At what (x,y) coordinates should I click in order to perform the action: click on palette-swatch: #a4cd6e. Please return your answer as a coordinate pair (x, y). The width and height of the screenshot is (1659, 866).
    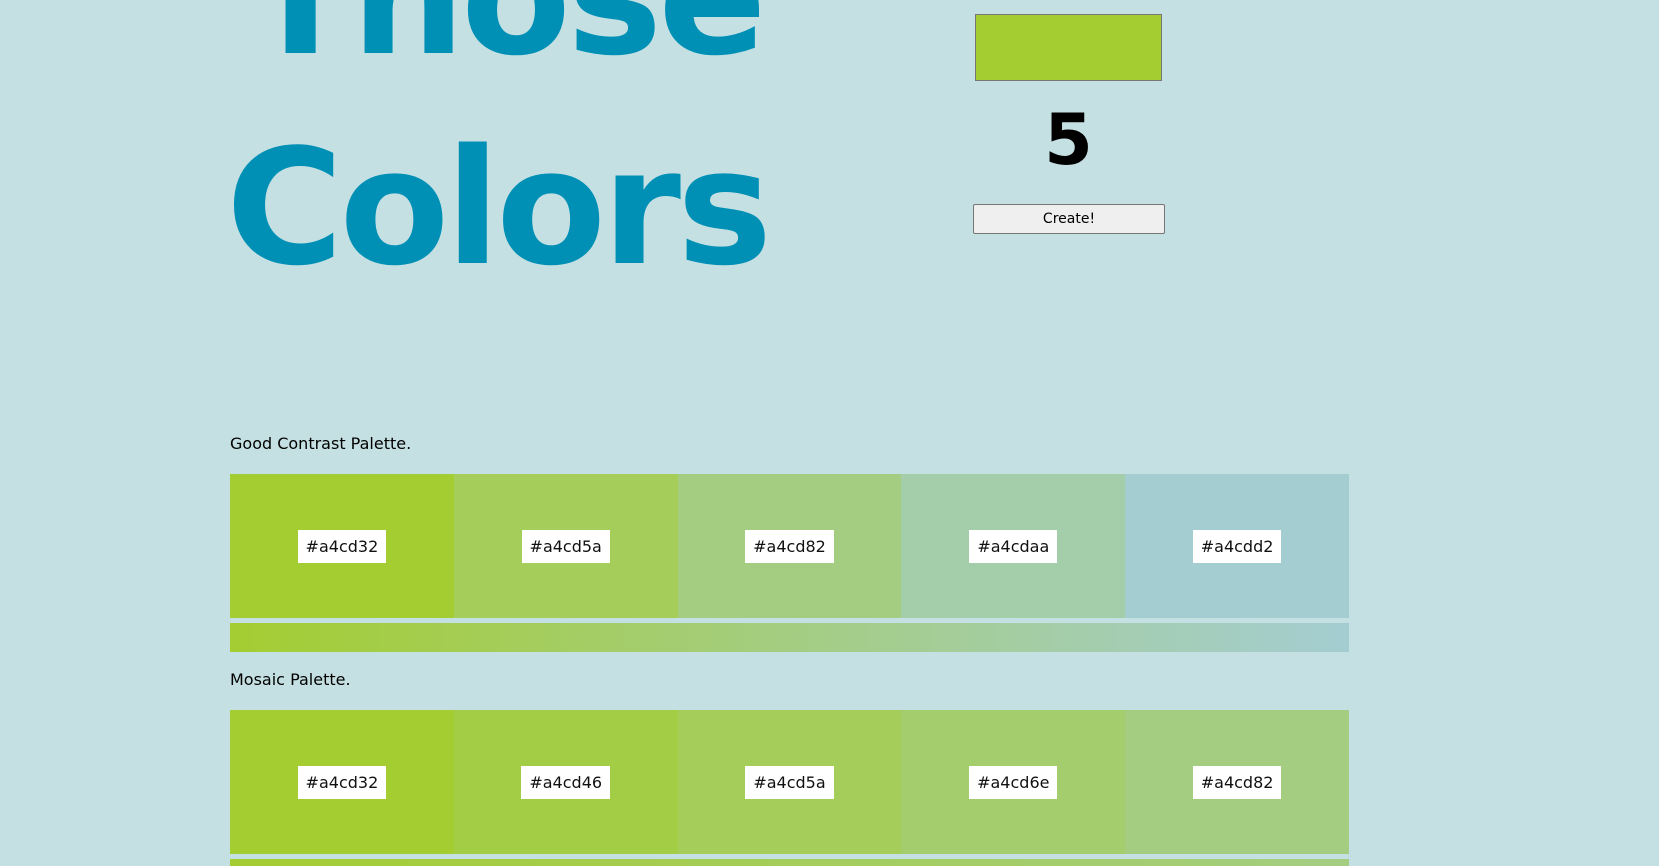
    Looking at the image, I should click on (1013, 782).